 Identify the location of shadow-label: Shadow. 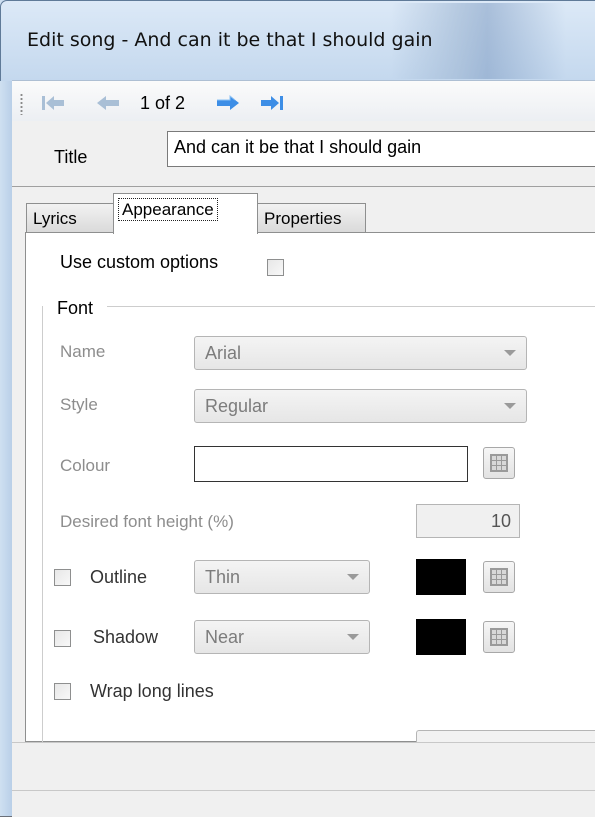
(126, 637).